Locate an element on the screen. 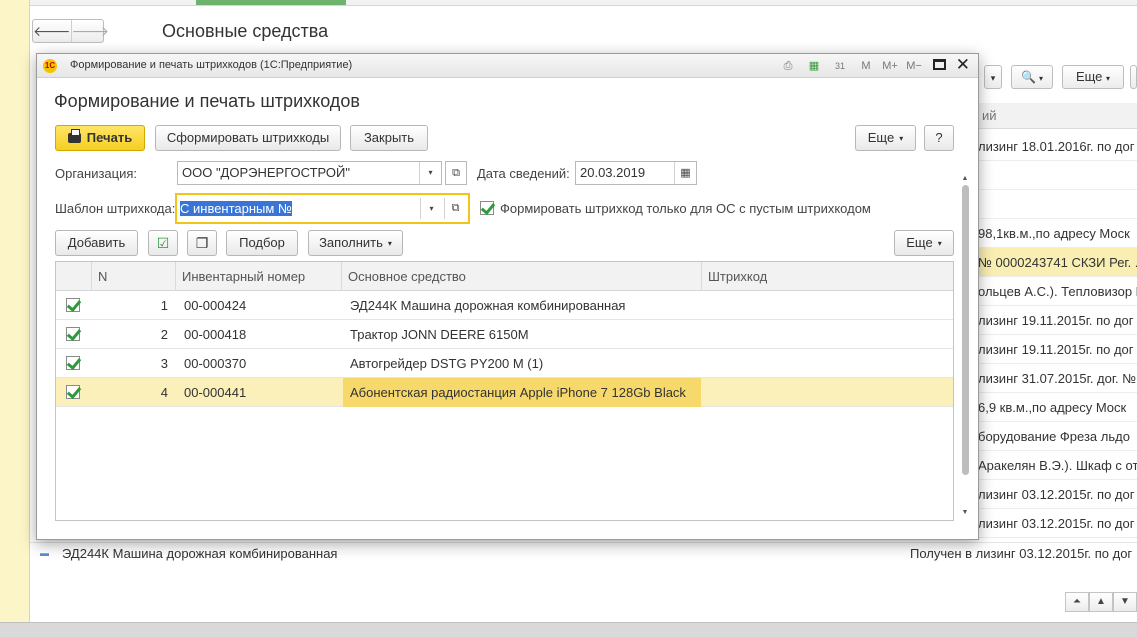  add-button: Добавить is located at coordinates (96, 243).